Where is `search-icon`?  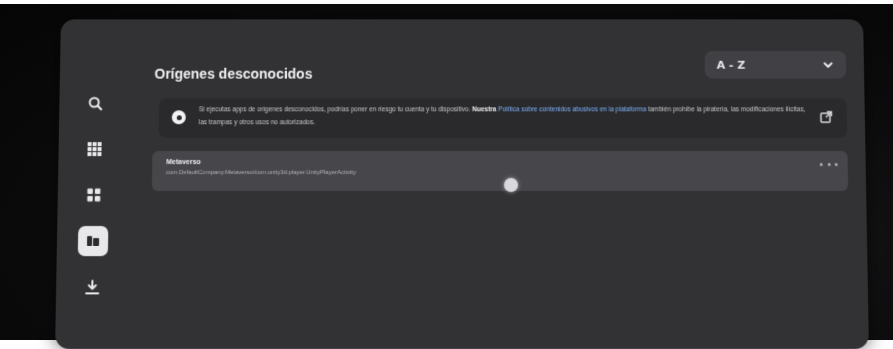
search-icon is located at coordinates (95, 103).